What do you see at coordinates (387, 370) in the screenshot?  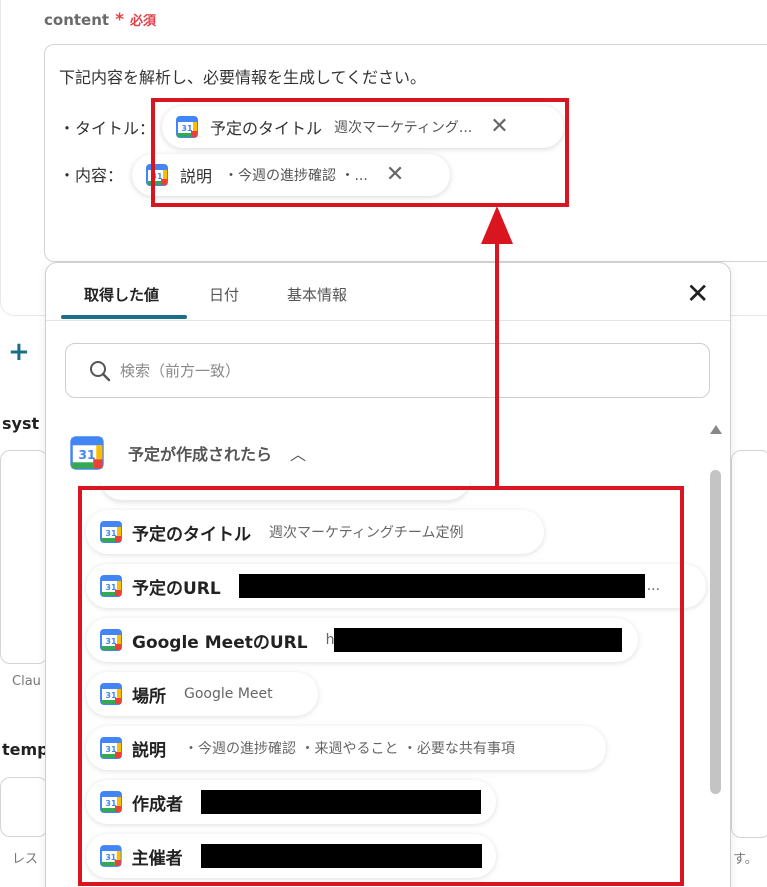 I see `search-input: 検索（前方一致）` at bounding box center [387, 370].